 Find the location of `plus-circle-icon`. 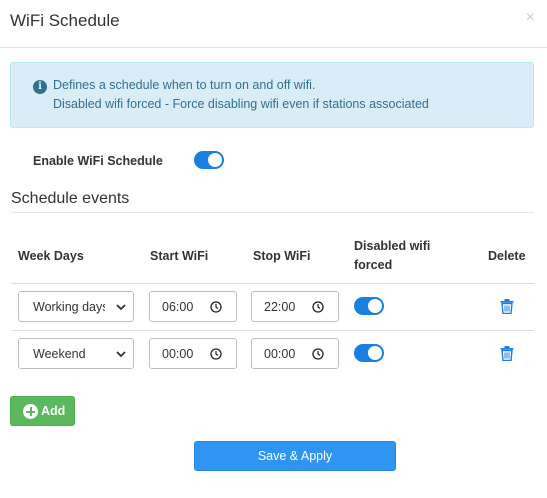

plus-circle-icon is located at coordinates (30, 411).